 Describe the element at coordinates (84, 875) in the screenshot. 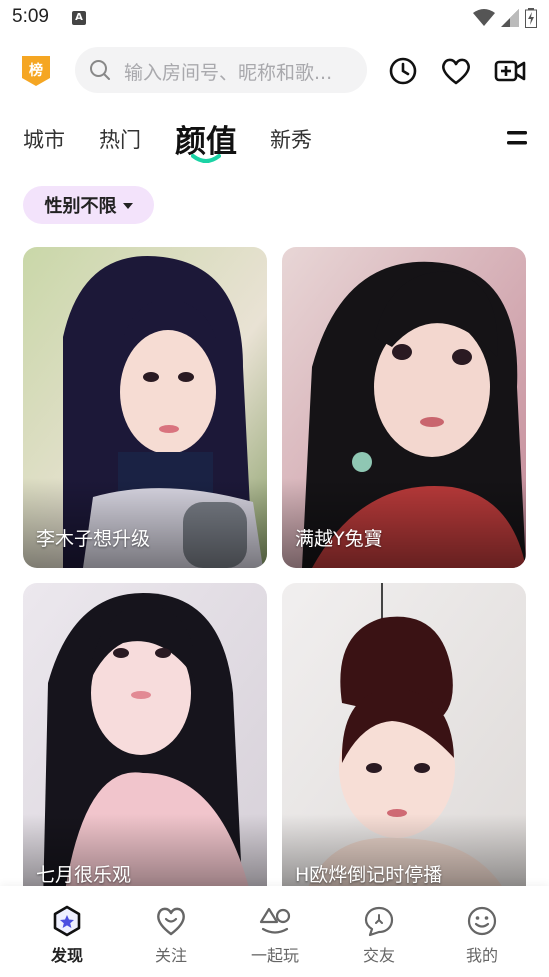

I see `room-nickname: 七月很乐观` at that location.